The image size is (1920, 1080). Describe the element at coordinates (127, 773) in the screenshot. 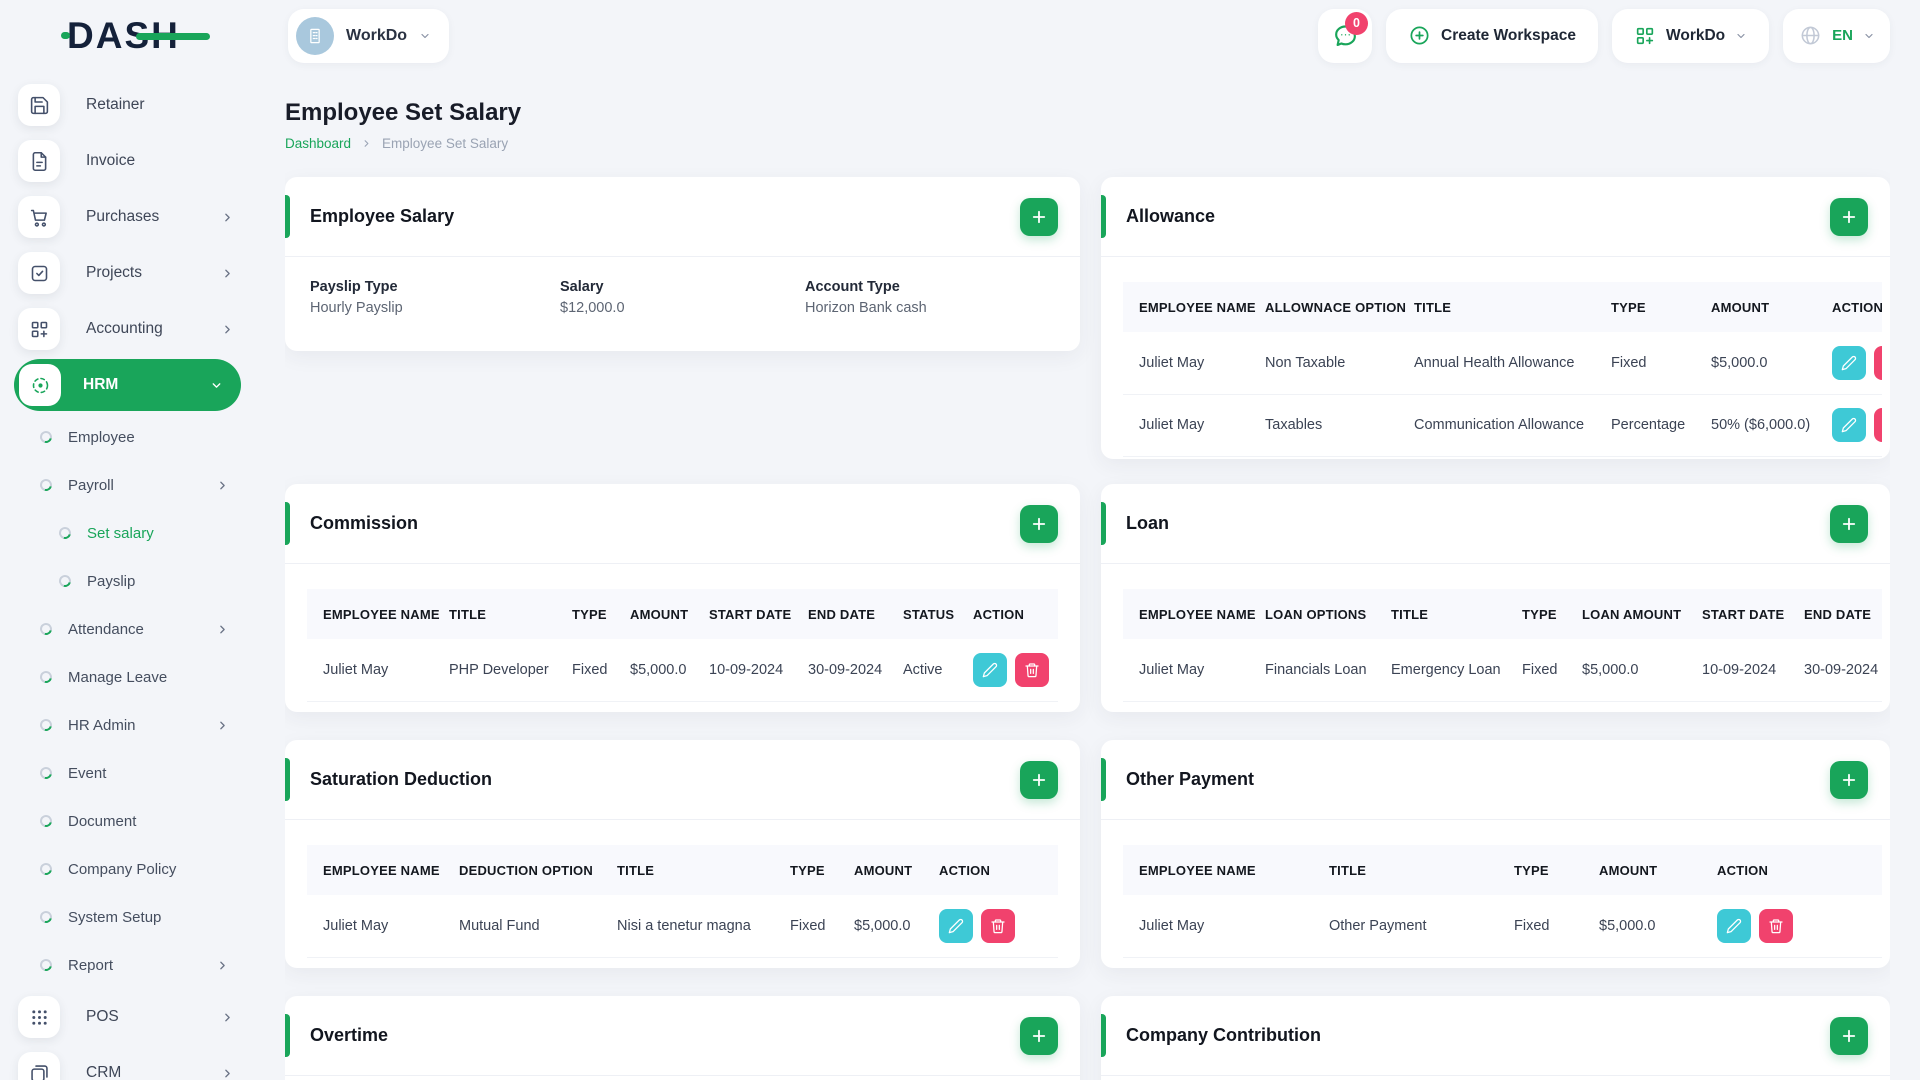

I see `sidebar-item-event: Event` at that location.